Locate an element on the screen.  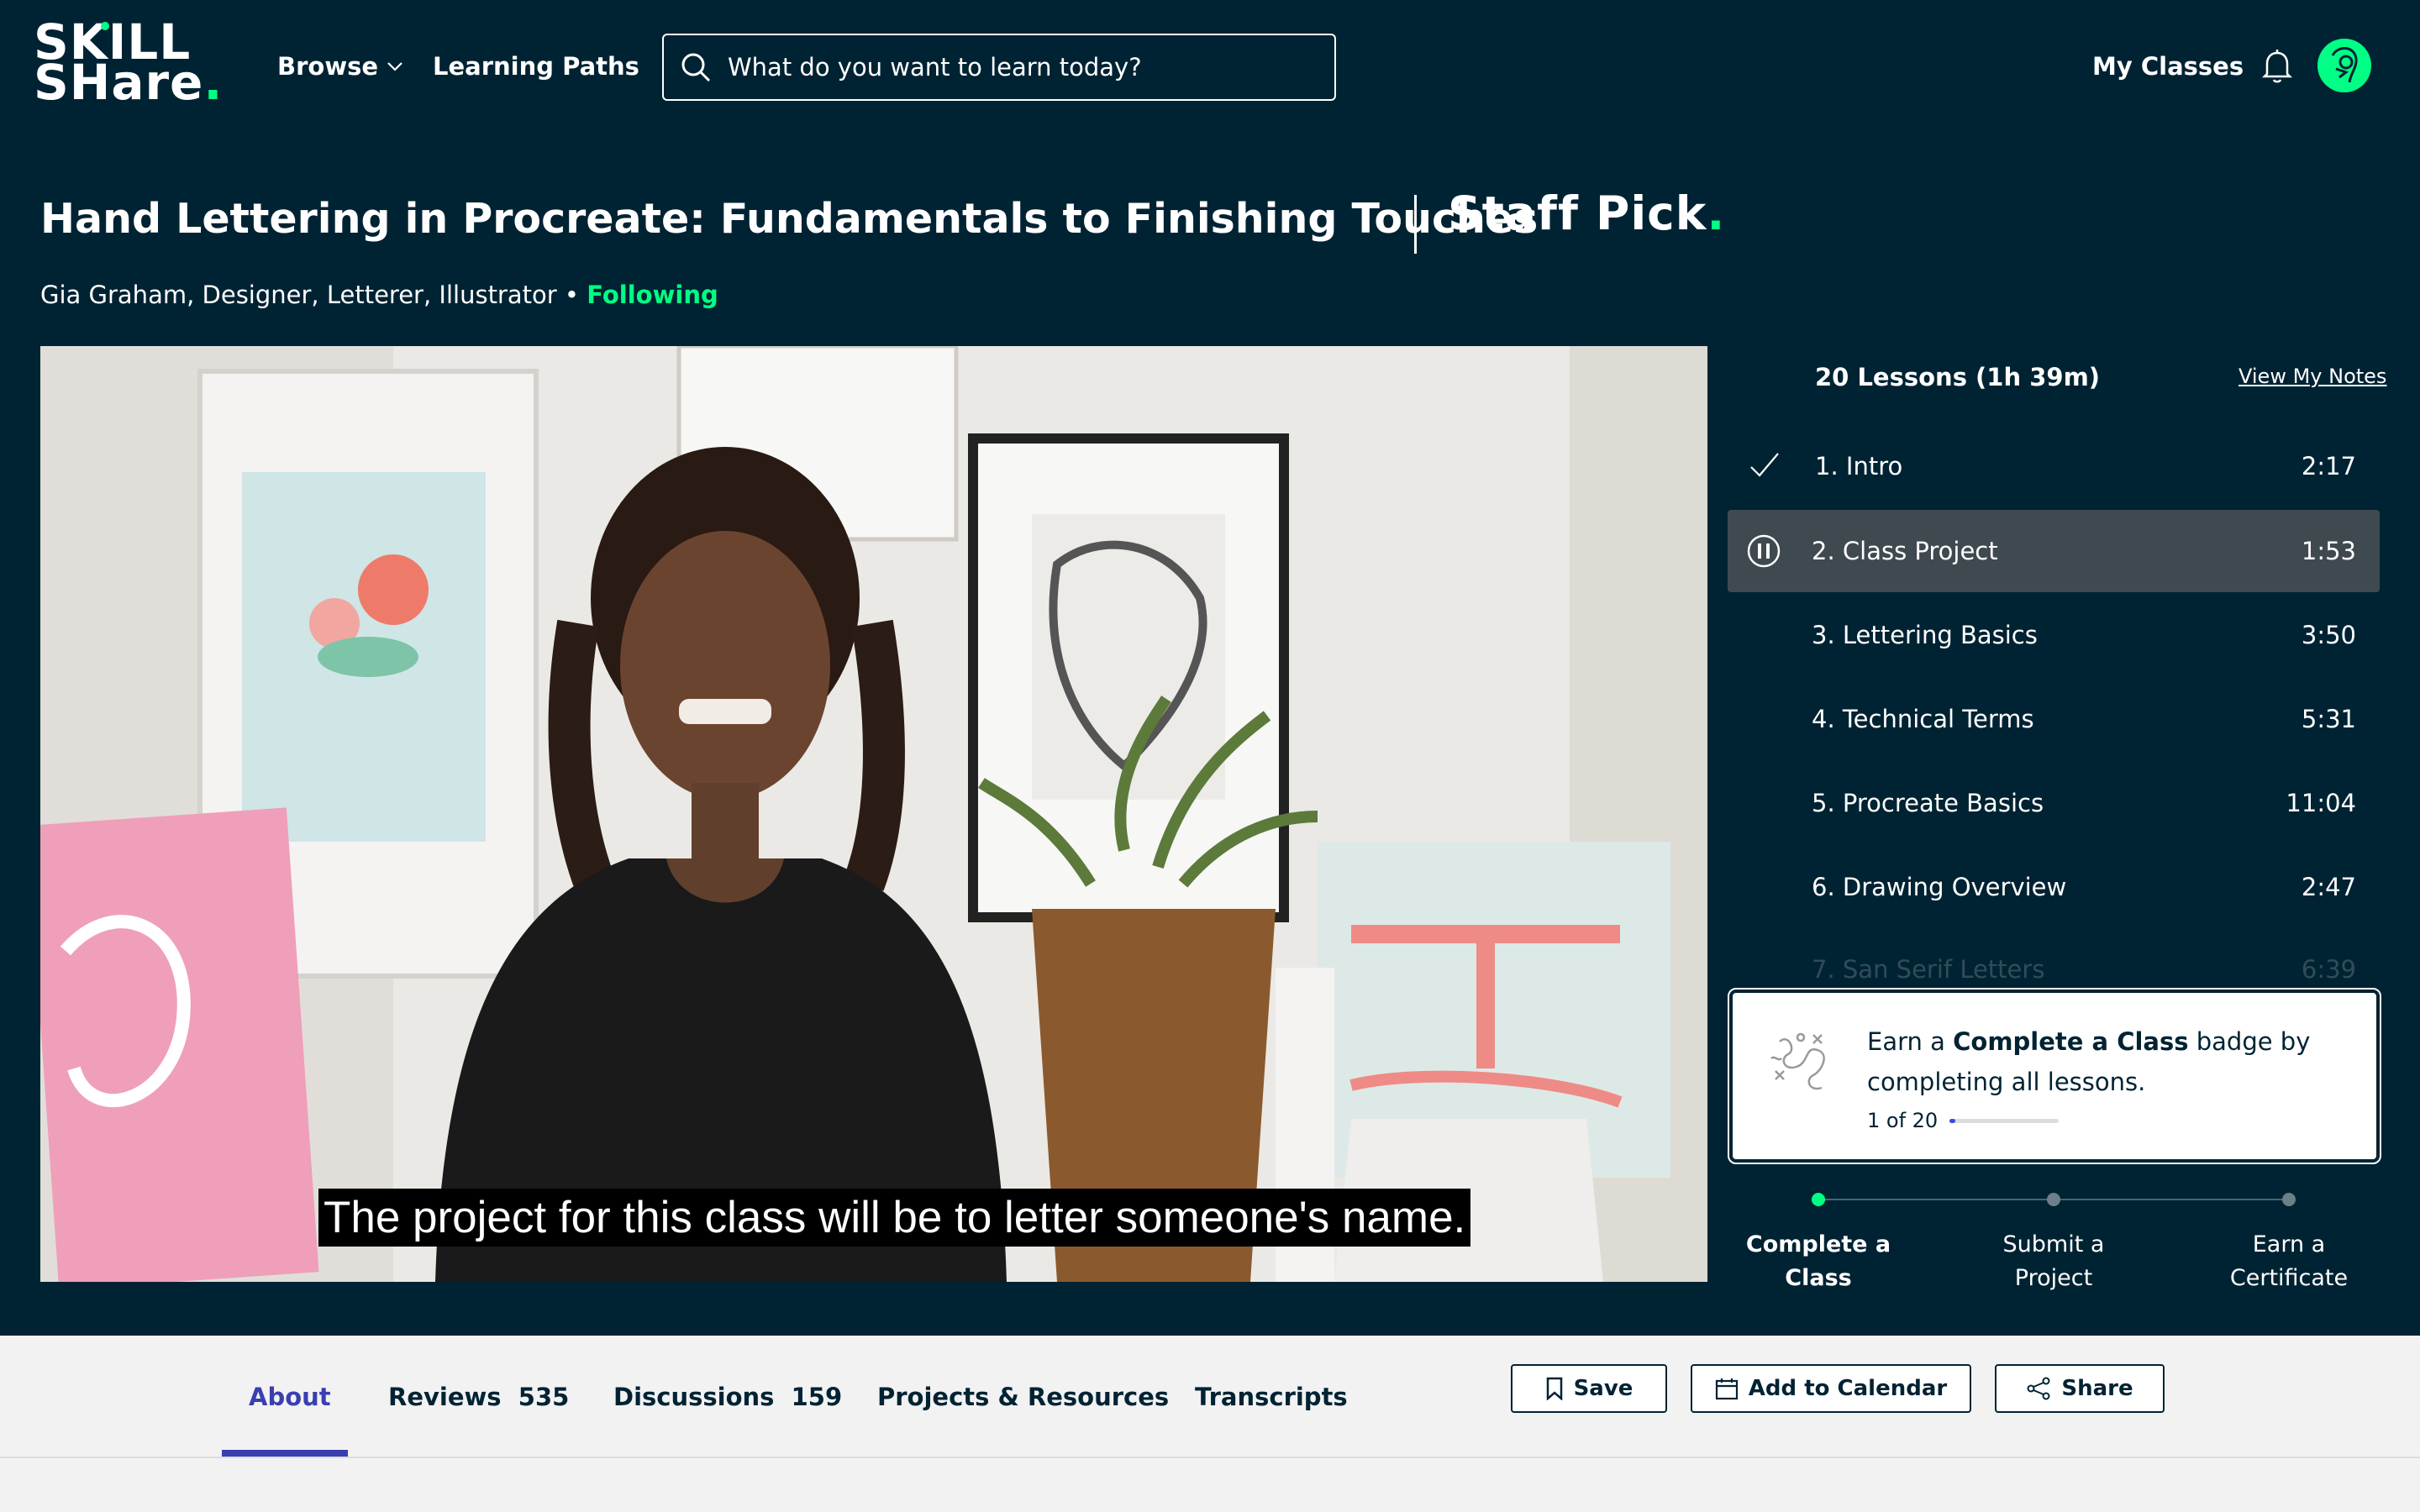
step-label-line2: Class is located at coordinates (1818, 1278).